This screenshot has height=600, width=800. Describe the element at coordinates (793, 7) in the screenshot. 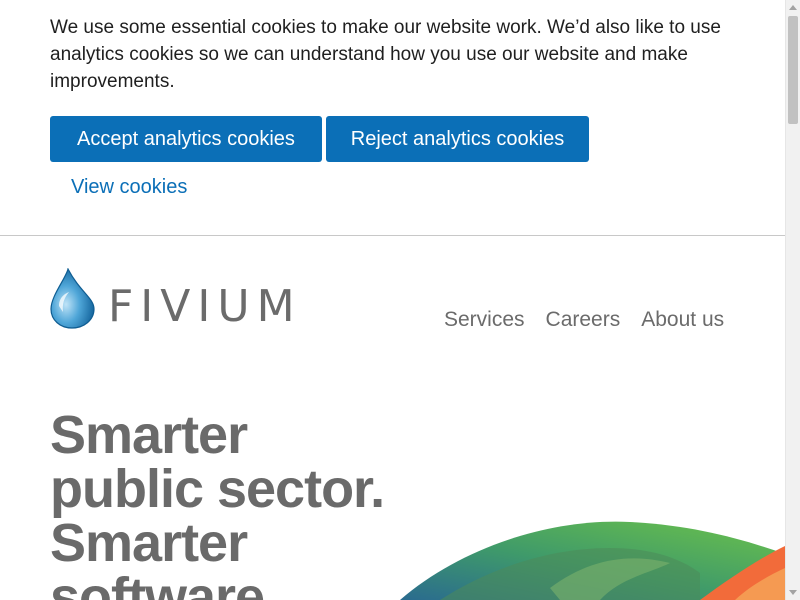

I see `scroll-up-arrow-icon` at that location.